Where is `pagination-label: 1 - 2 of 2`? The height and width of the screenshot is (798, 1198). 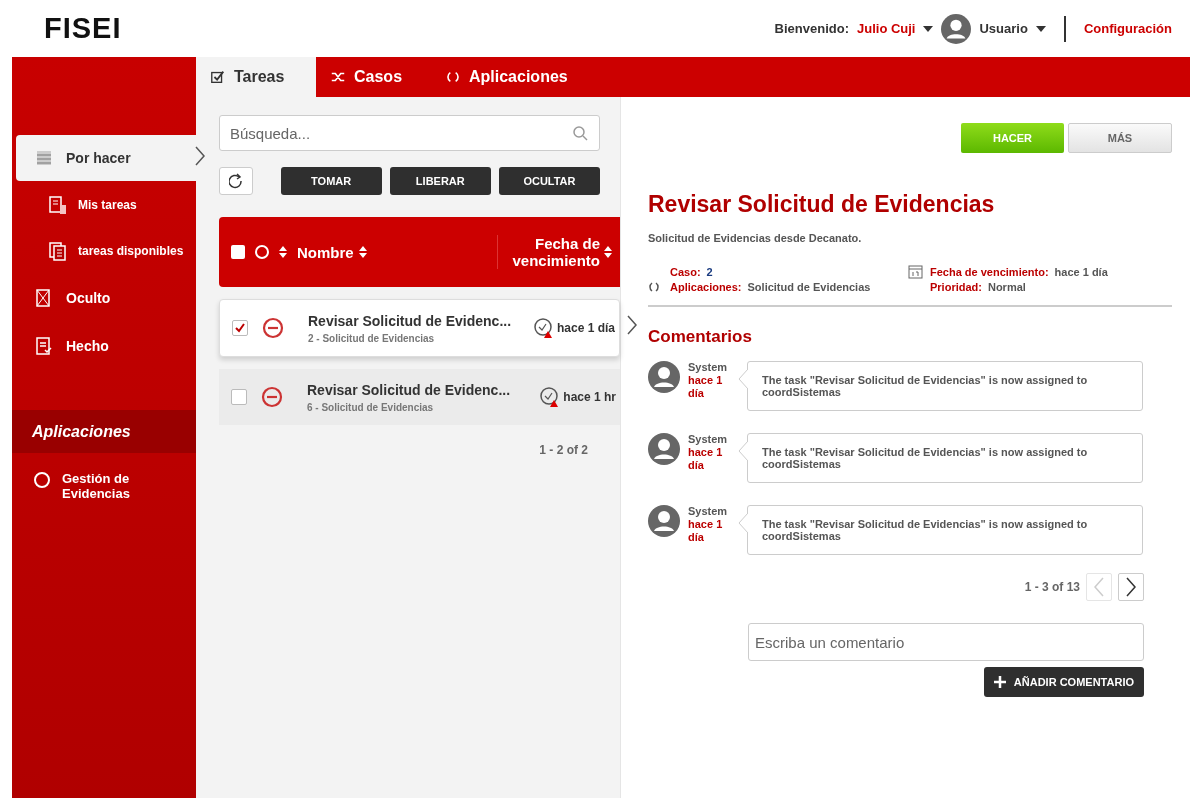
pagination-label: 1 - 2 of 2 is located at coordinates (563, 450).